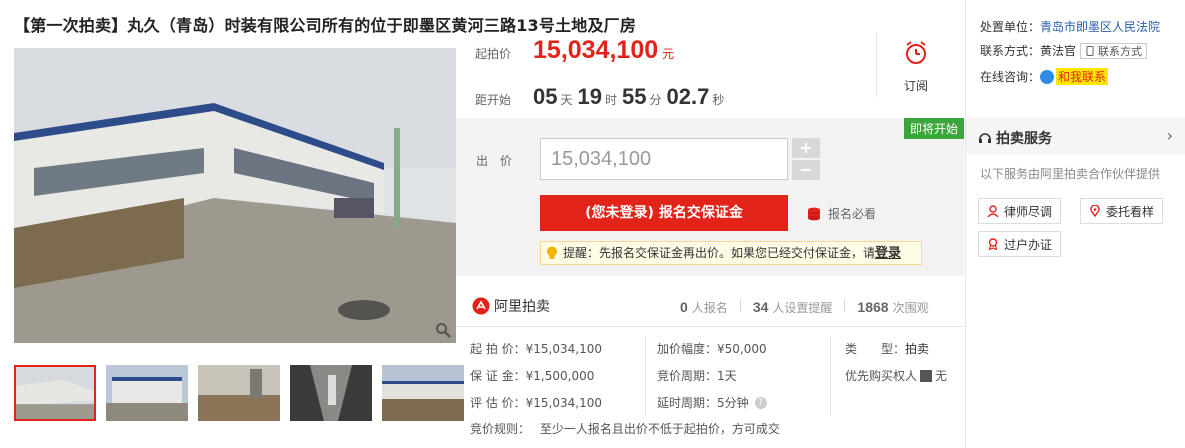  I want to click on must-read-link: 报名必看, so click(841, 213).